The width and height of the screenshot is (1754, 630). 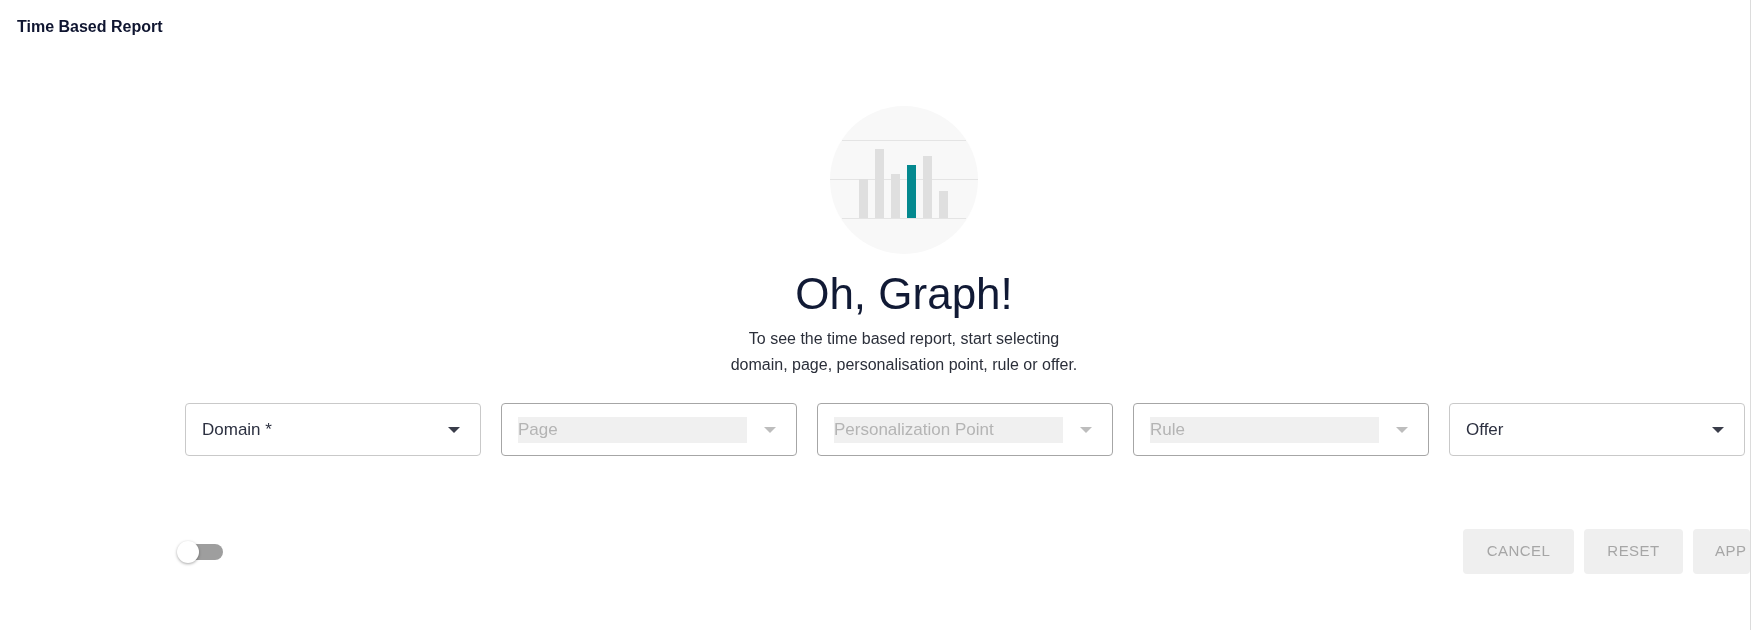 I want to click on select-label: Offer, so click(x=1485, y=429).